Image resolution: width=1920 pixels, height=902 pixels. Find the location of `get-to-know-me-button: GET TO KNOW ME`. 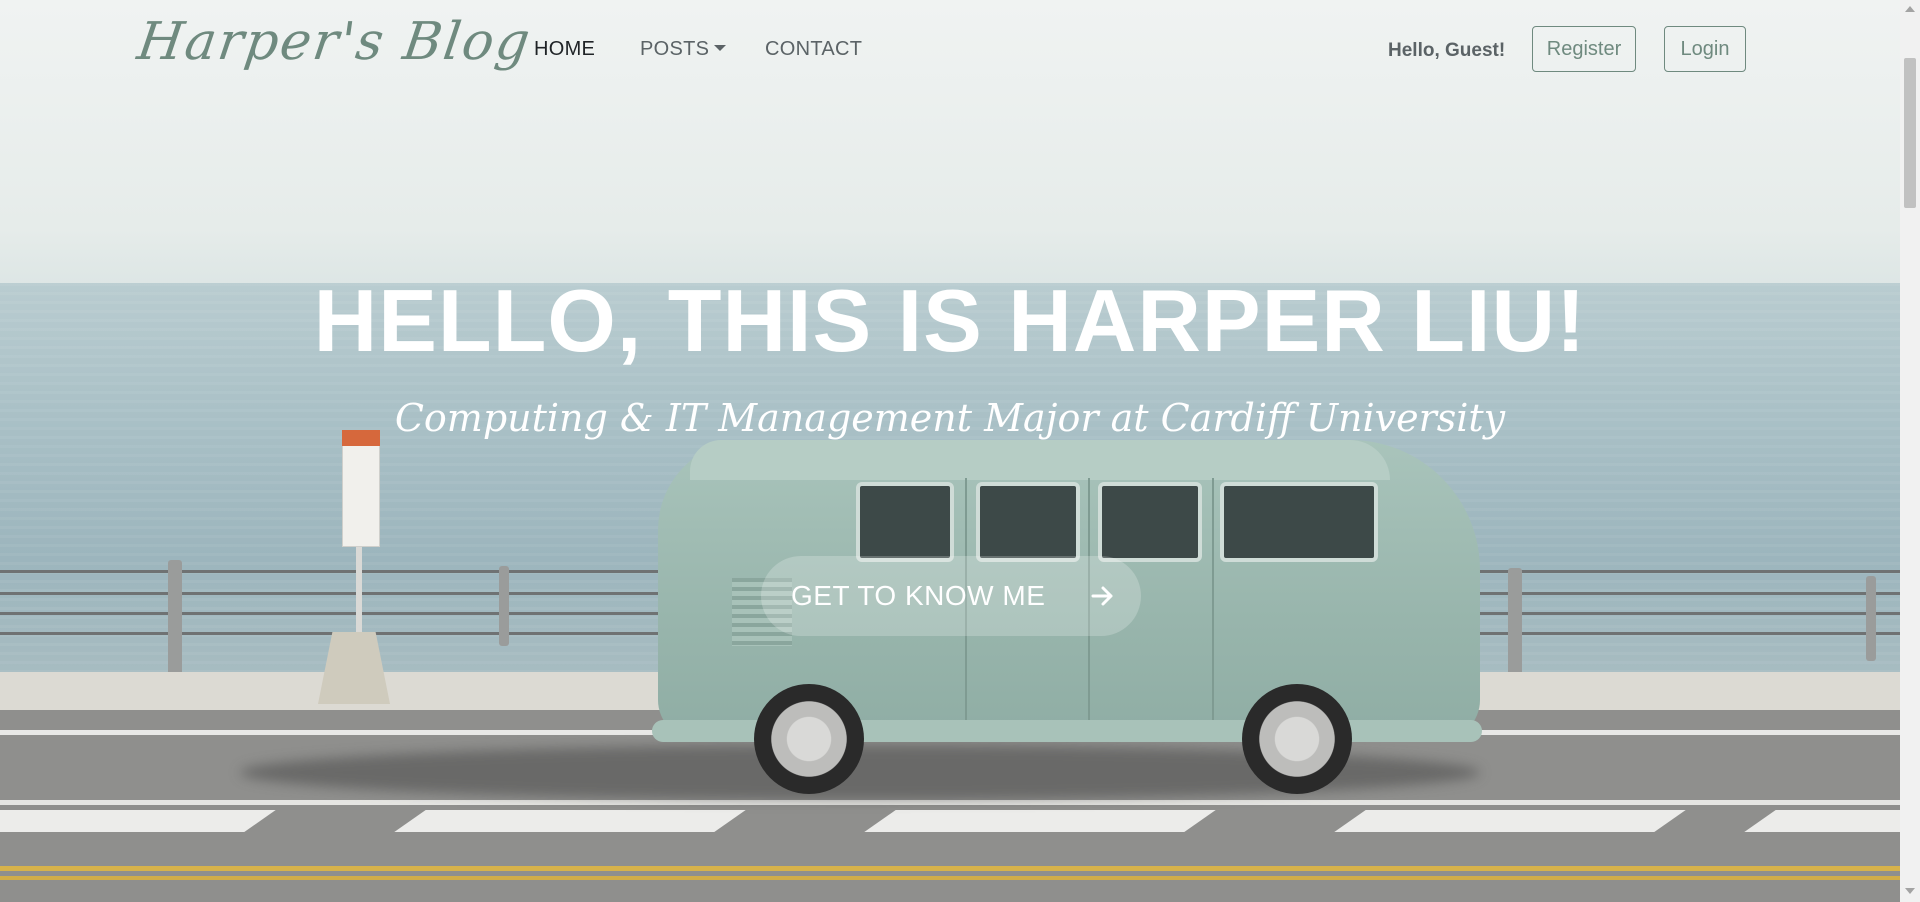

get-to-know-me-button: GET TO KNOW ME is located at coordinates (951, 596).